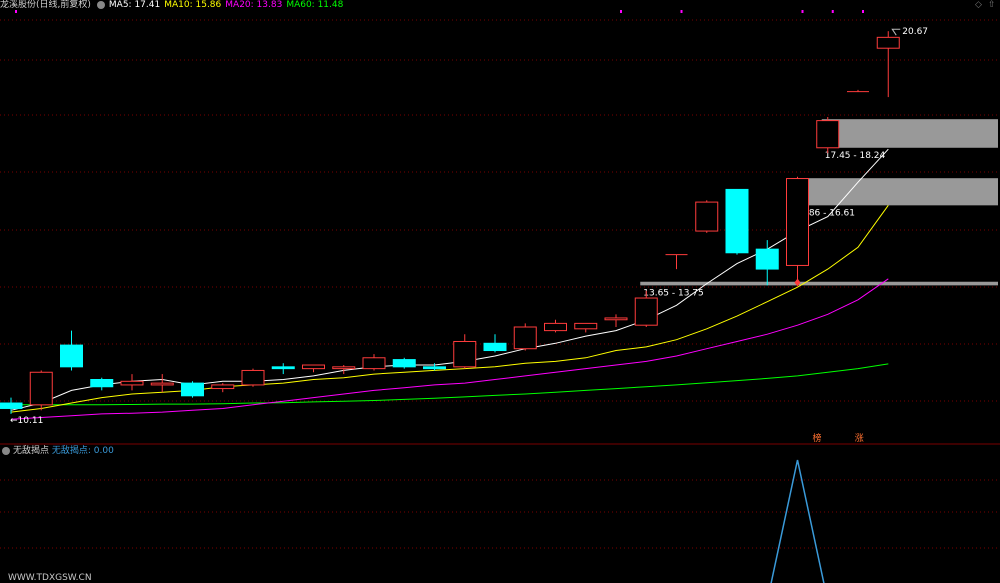  I want to click on zone-label: 13.65 - 13.75, so click(673, 293).